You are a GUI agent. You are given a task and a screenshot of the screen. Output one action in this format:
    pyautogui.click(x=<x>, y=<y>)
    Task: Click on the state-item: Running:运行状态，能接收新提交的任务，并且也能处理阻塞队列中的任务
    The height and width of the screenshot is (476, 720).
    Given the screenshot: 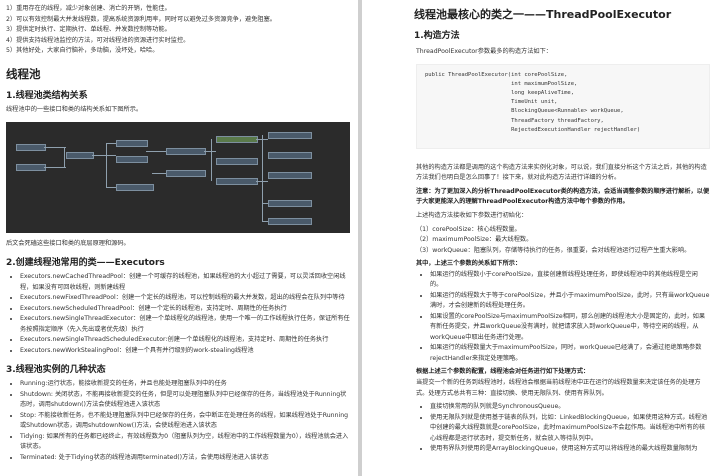 What is the action you would take?
    pyautogui.click(x=185, y=384)
    